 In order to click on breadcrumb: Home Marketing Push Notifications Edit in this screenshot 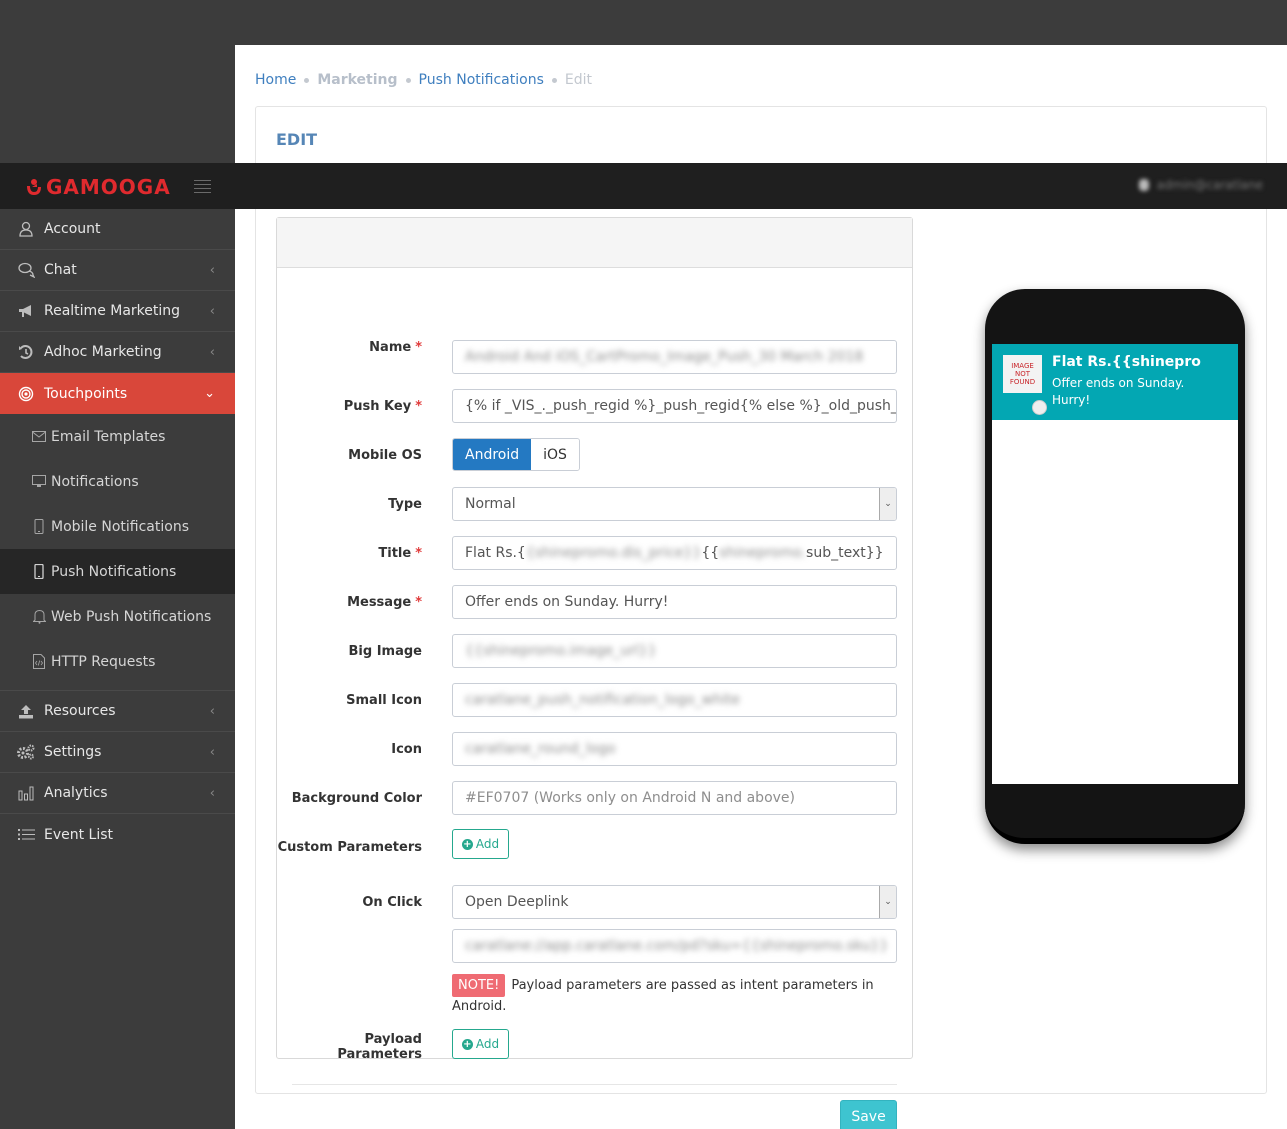, I will do `click(423, 80)`.